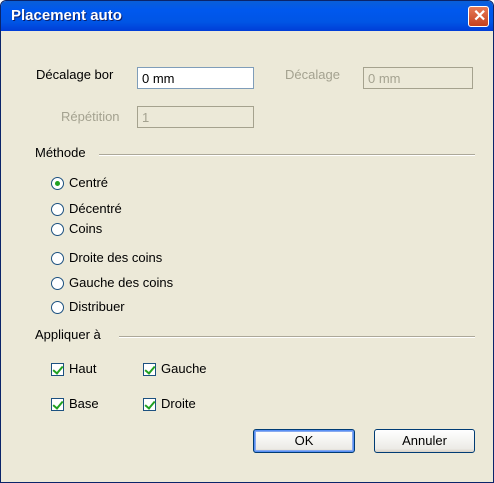  Describe the element at coordinates (247, 16) in the screenshot. I see `title-bar: Placement auto ✕` at that location.